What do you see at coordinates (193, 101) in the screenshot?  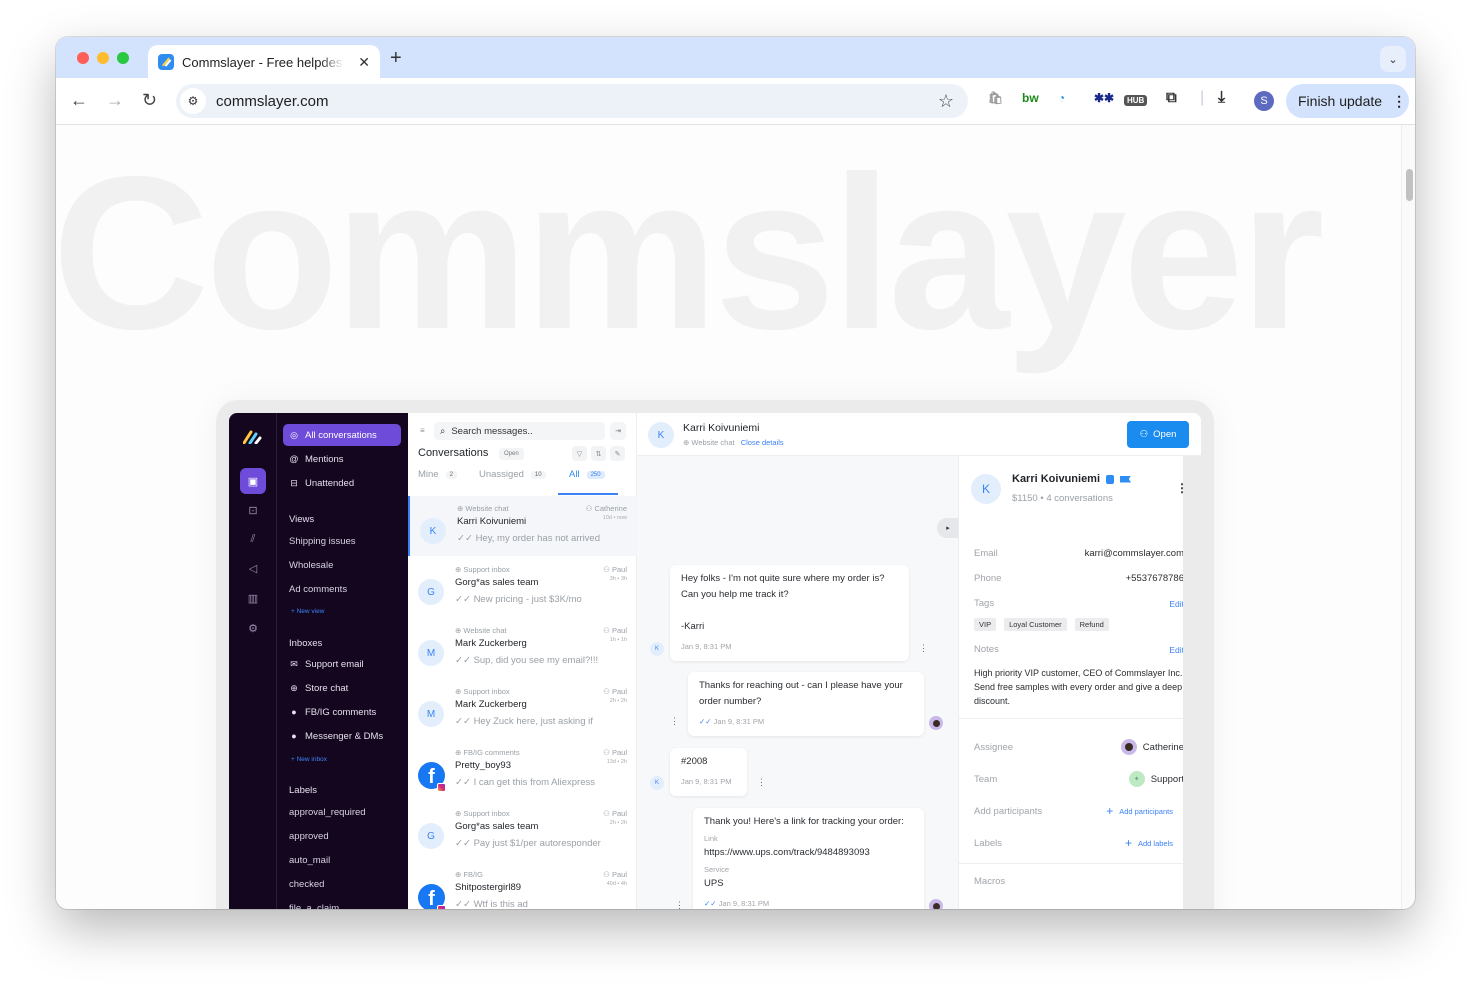 I see `site-settings-icon: ⚙` at bounding box center [193, 101].